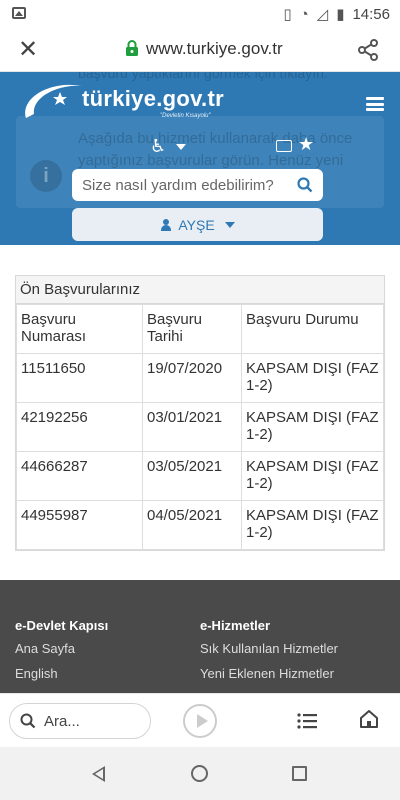  What do you see at coordinates (28, 50) in the screenshot?
I see `close-icon: ✕` at bounding box center [28, 50].